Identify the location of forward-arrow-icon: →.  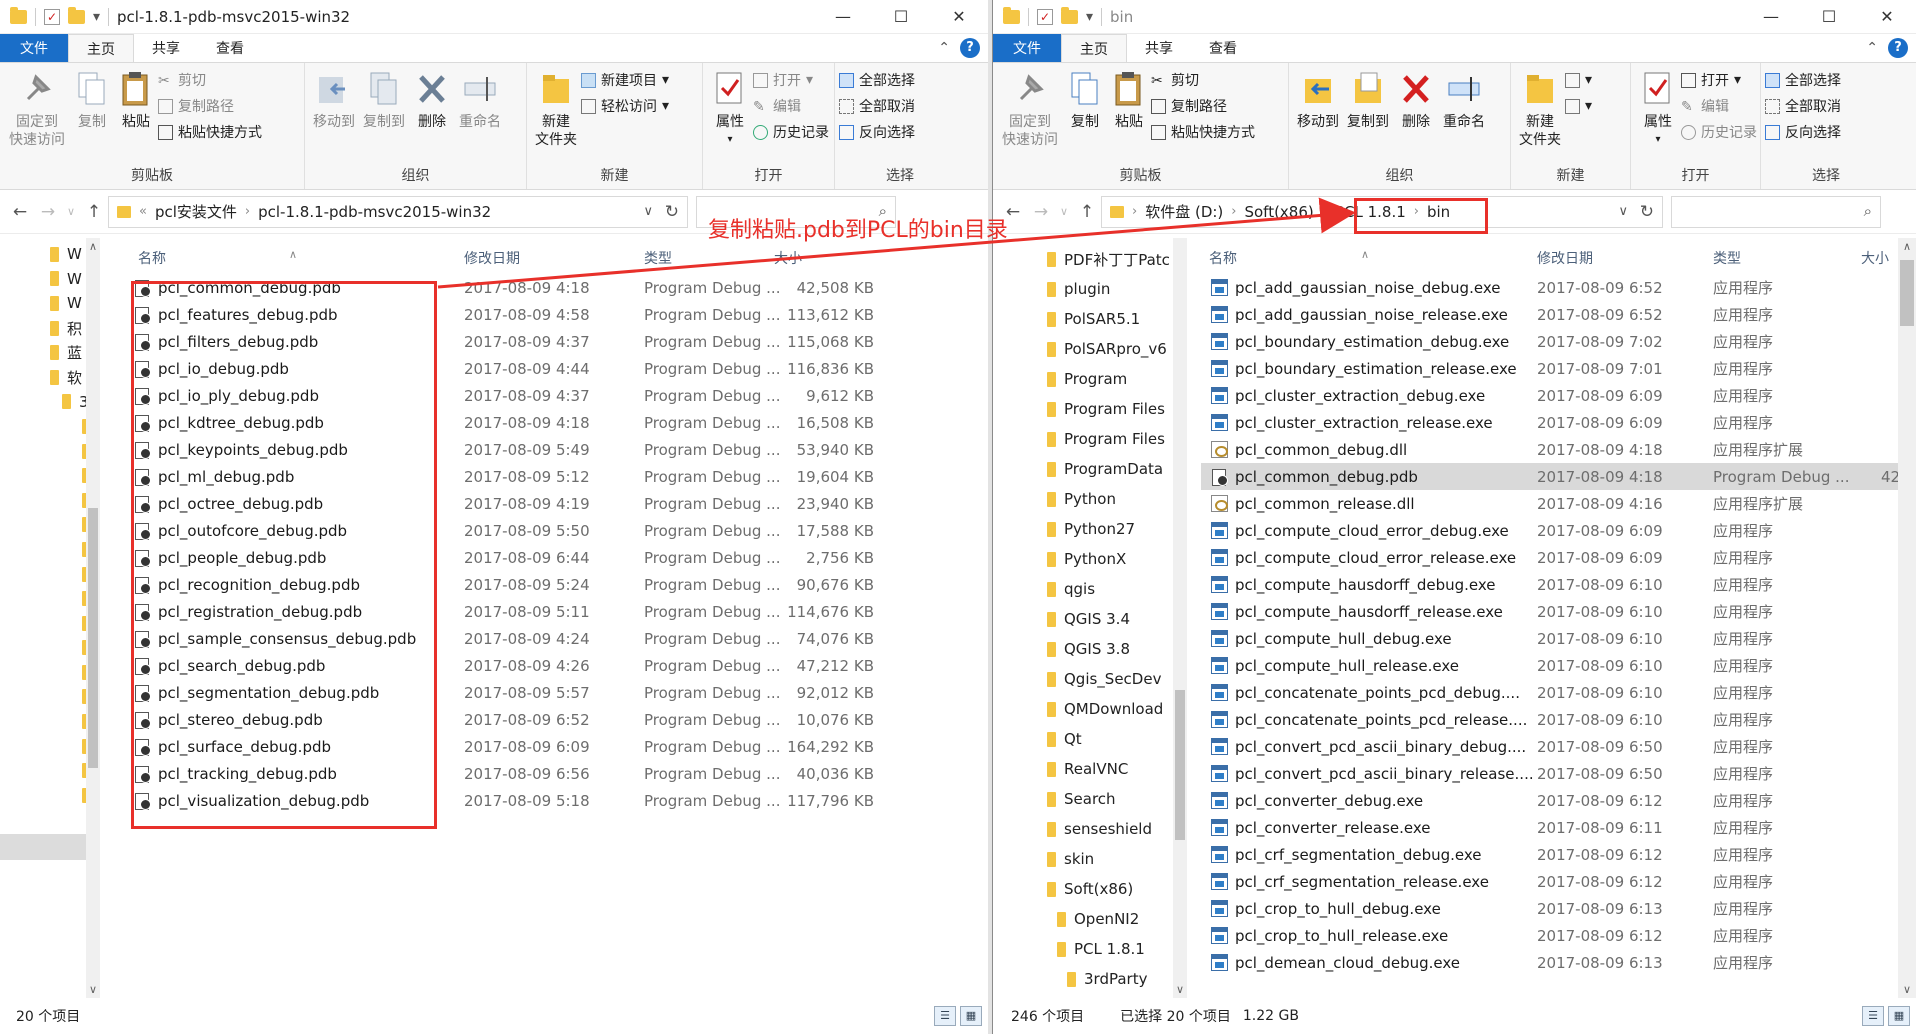
(1041, 212).